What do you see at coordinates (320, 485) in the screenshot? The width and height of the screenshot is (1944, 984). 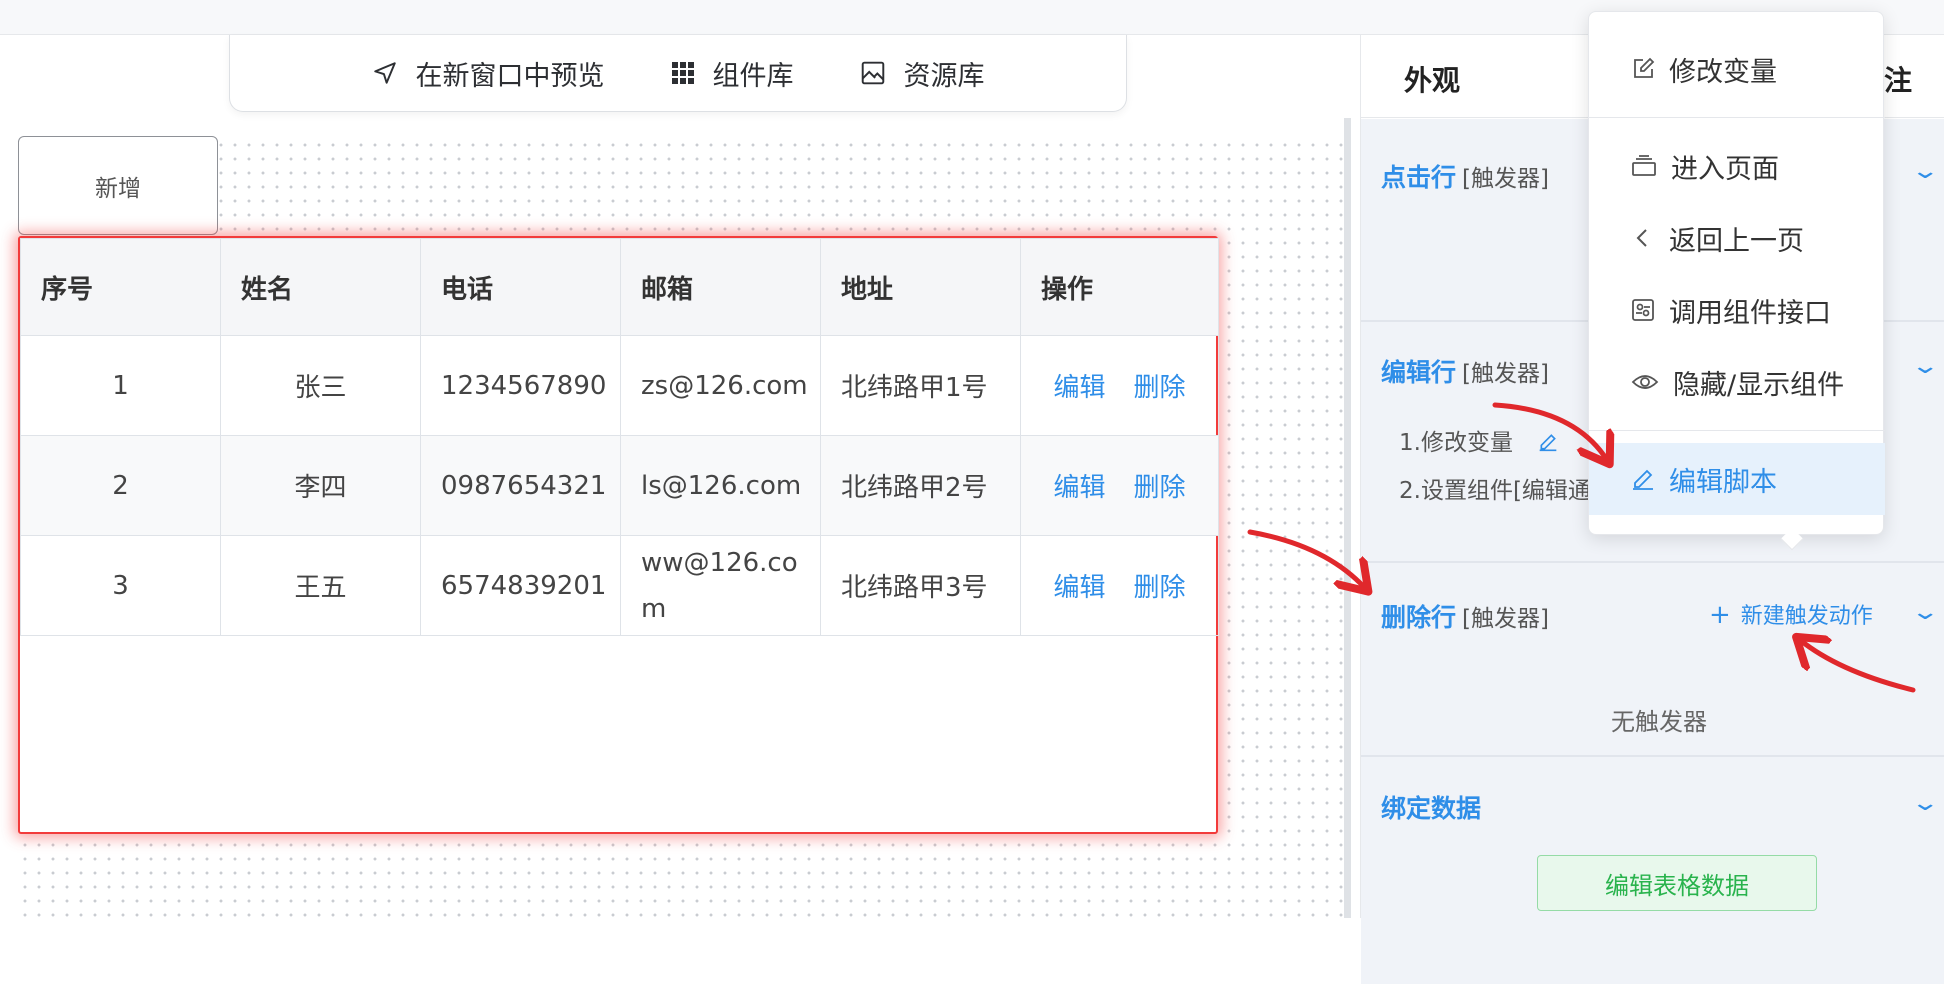 I see `cell-name: 李四` at bounding box center [320, 485].